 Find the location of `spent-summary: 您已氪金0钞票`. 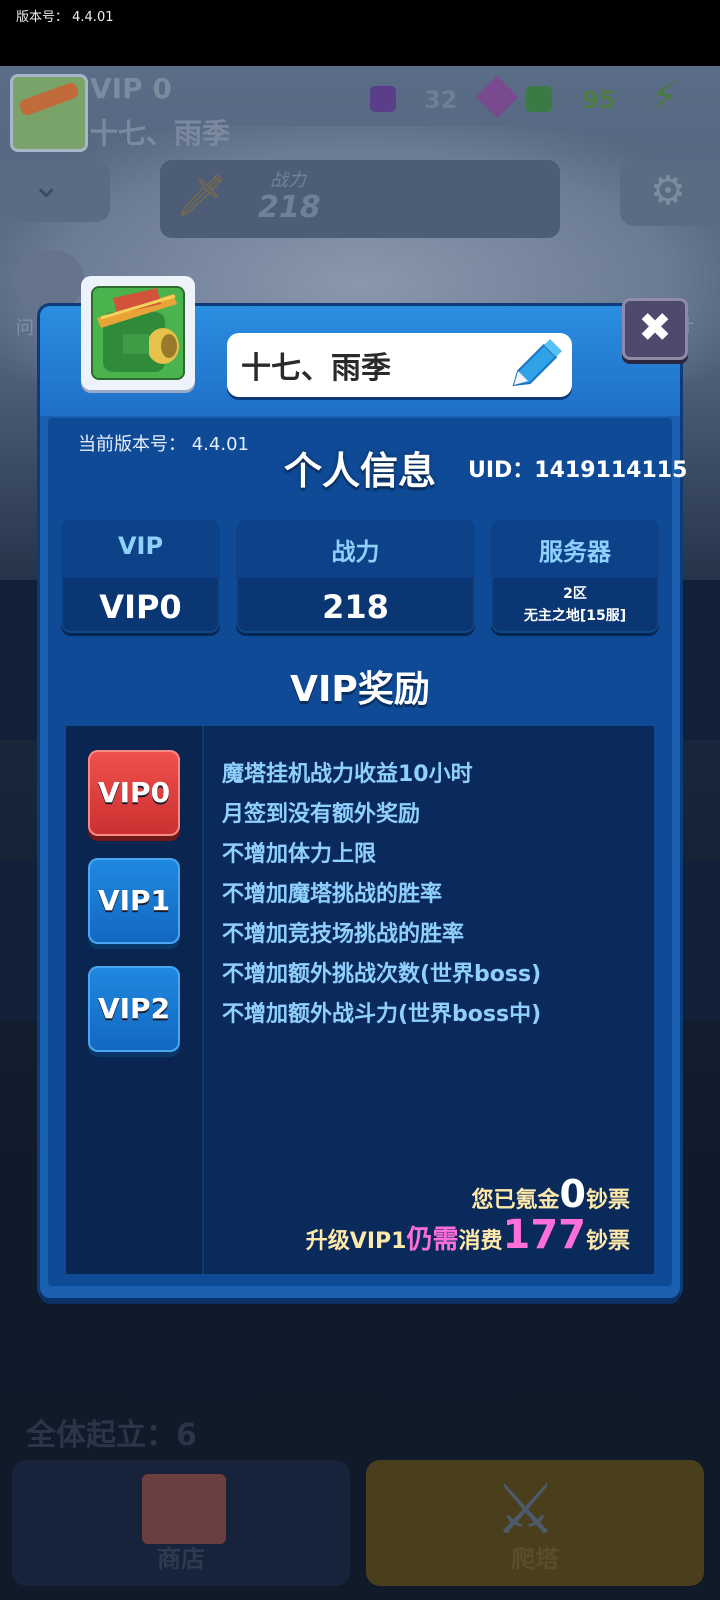

spent-summary: 您已氪金0钞票 is located at coordinates (551, 1194).